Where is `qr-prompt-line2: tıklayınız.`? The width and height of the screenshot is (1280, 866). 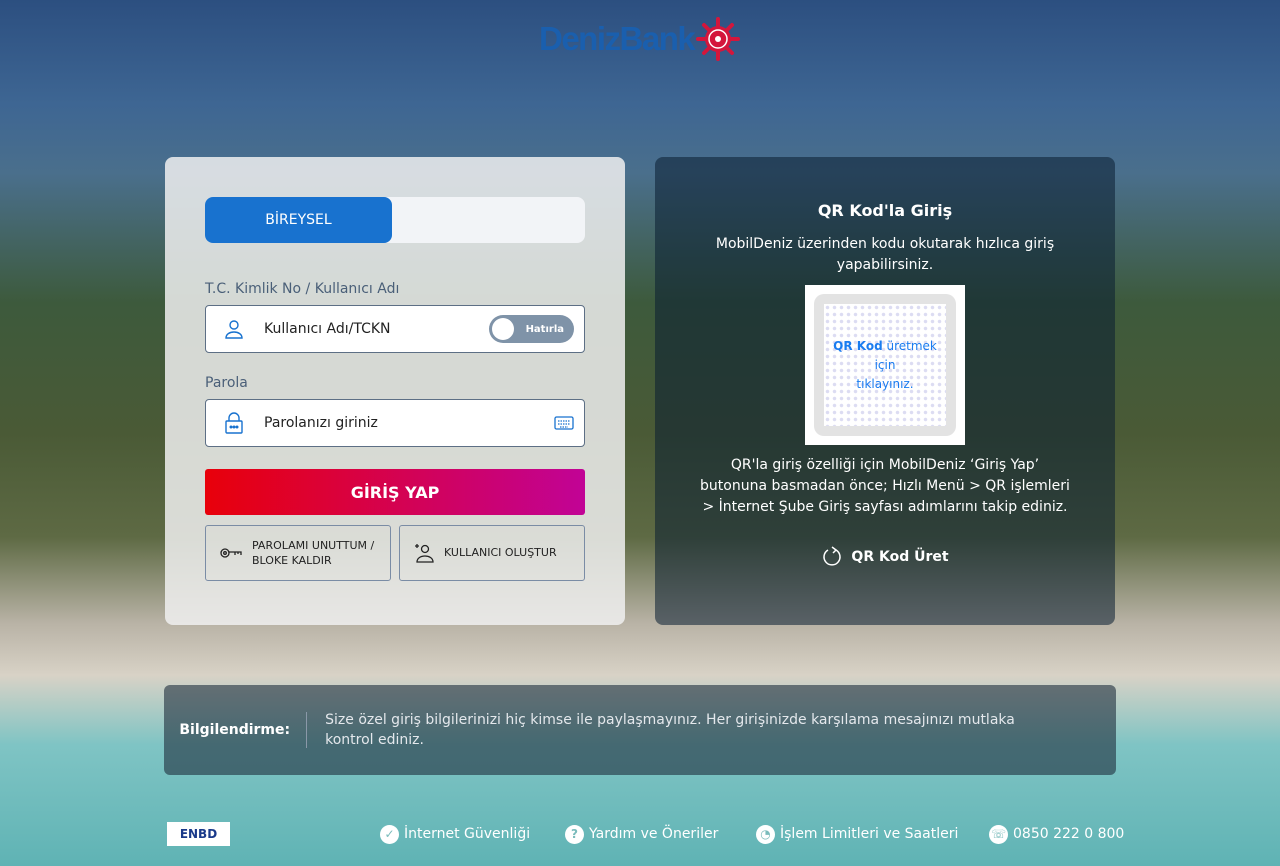 qr-prompt-line2: tıklayınız. is located at coordinates (885, 383).